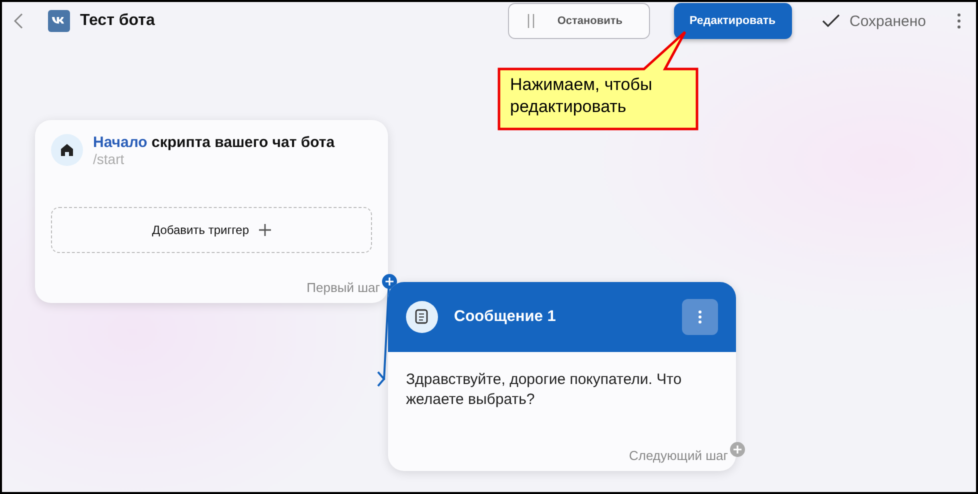 This screenshot has height=494, width=978. Describe the element at coordinates (389, 281) in the screenshot. I see `add-step-icon` at that location.